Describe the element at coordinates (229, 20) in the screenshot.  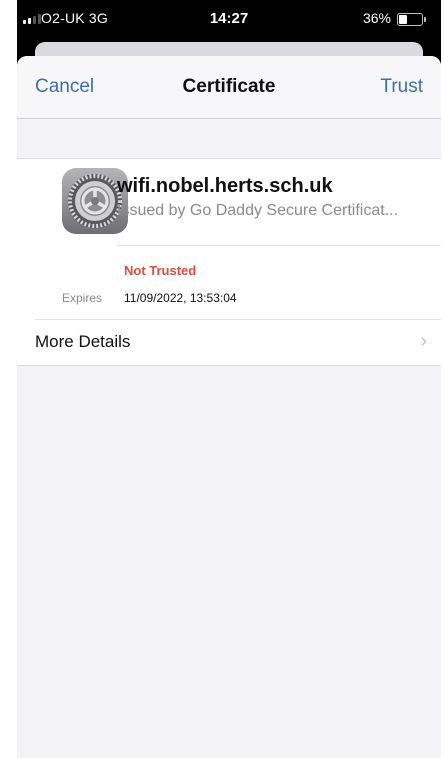
I see `status-bar: O2-UK 3G 14:27 36%` at that location.